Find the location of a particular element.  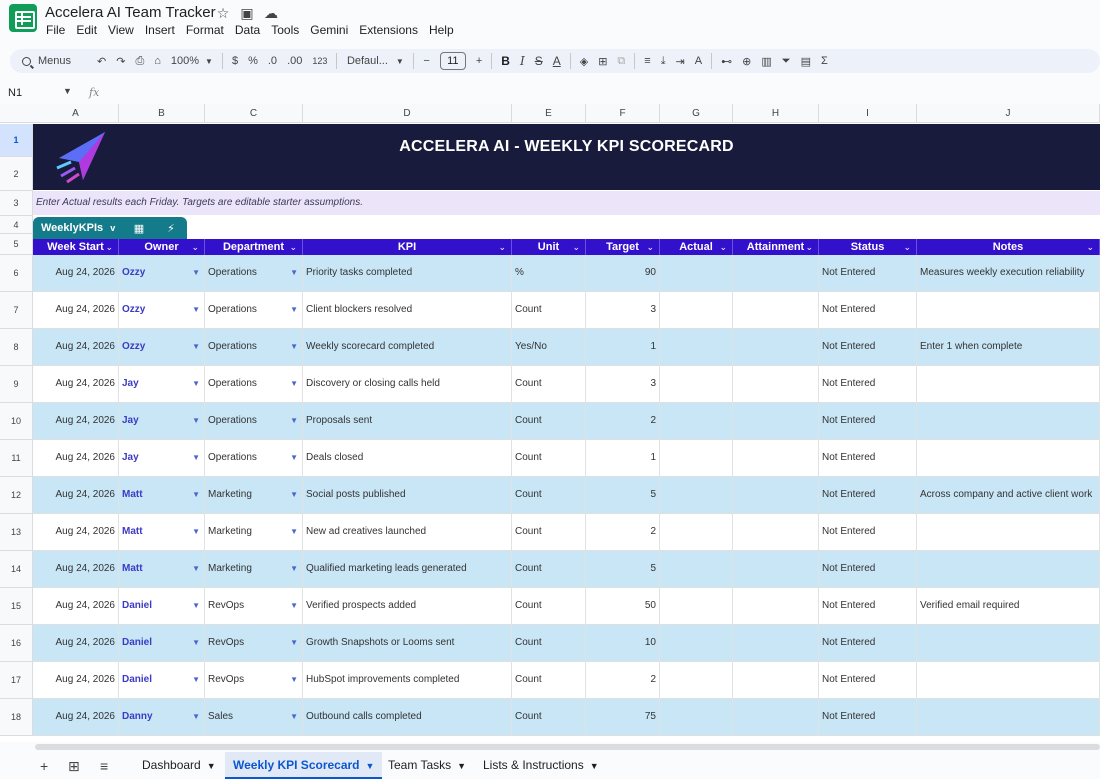

insert-link-icon: ⊷ is located at coordinates (726, 61).